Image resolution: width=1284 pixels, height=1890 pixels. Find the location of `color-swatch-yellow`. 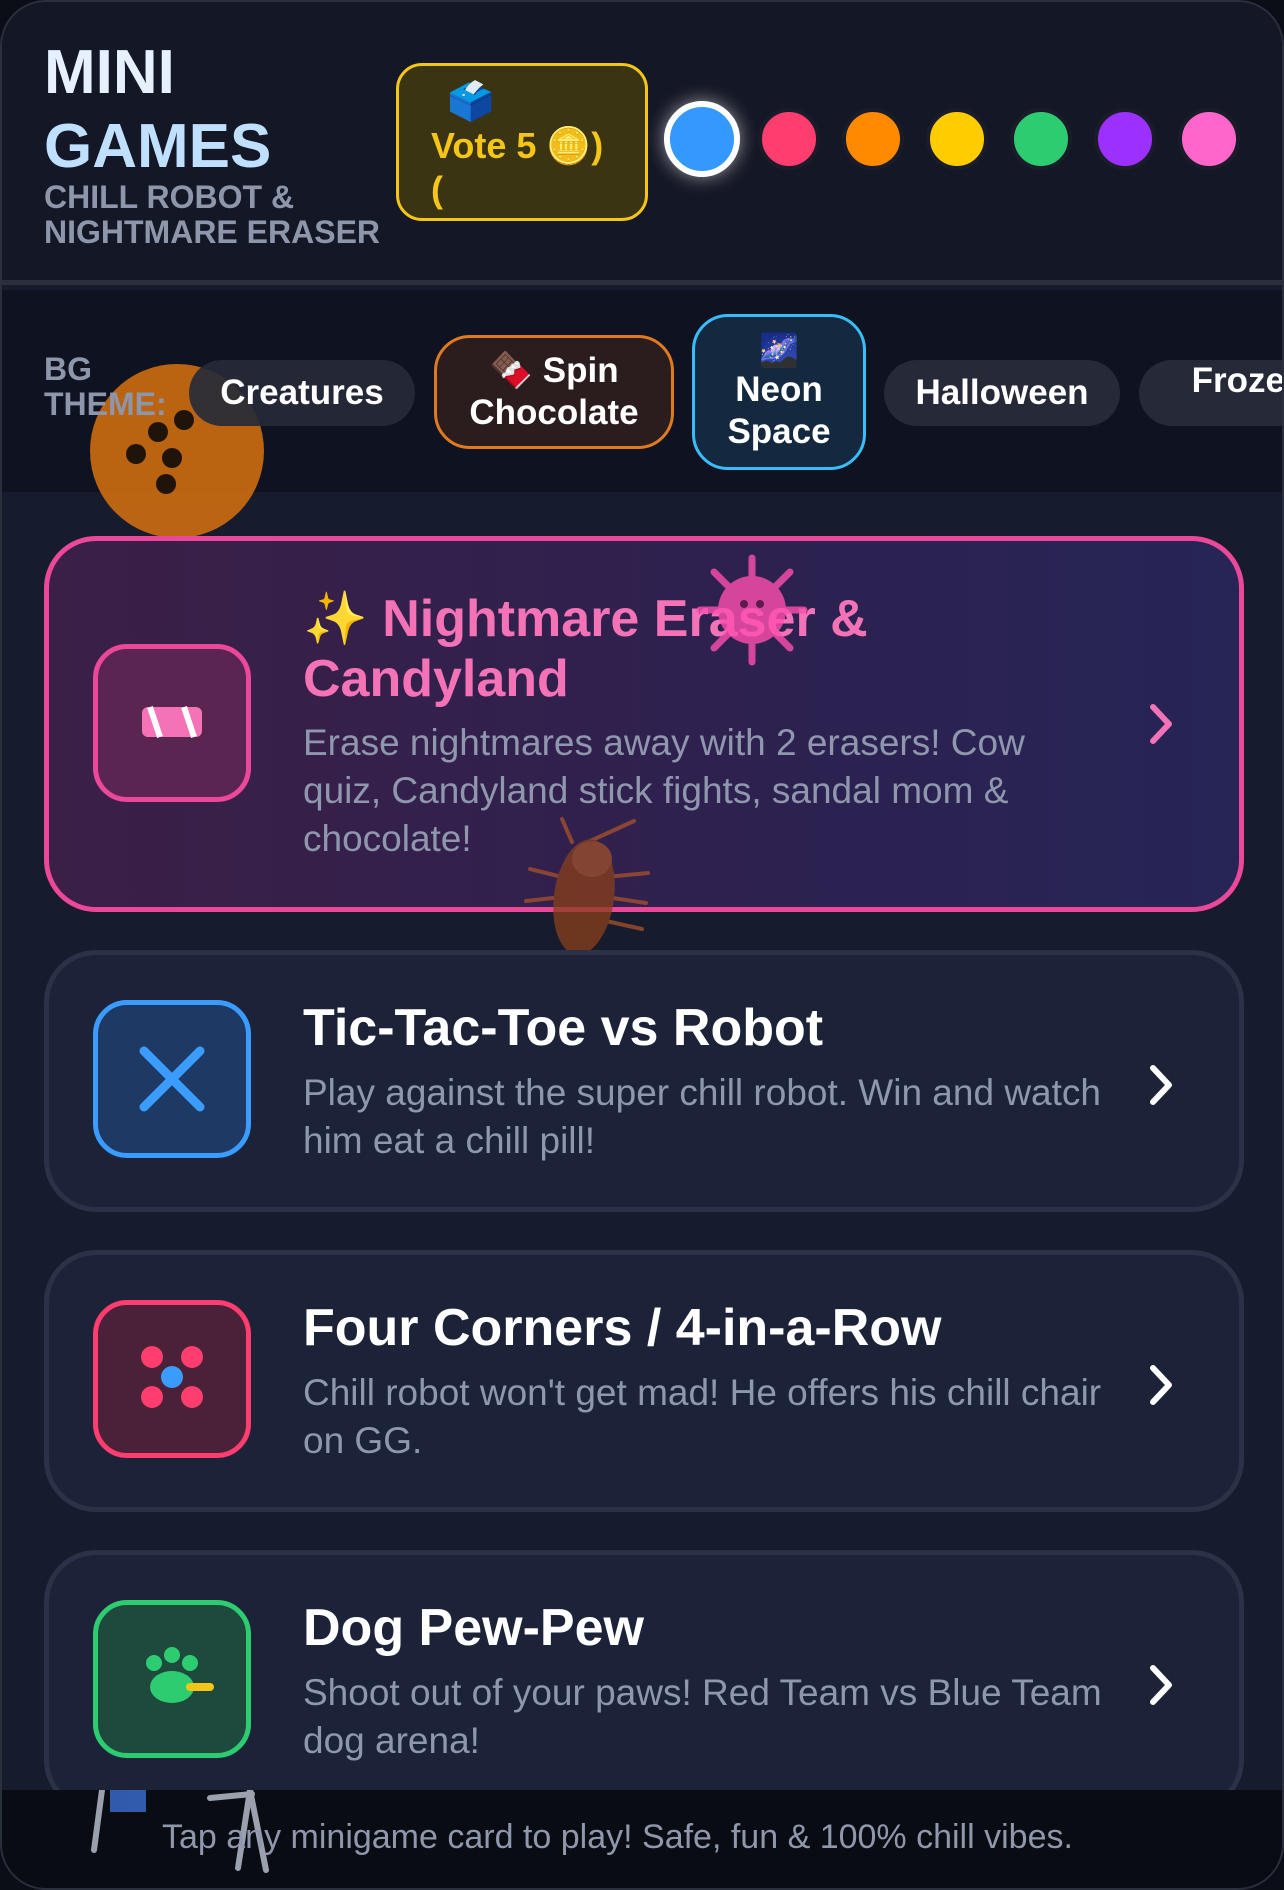

color-swatch-yellow is located at coordinates (957, 139).